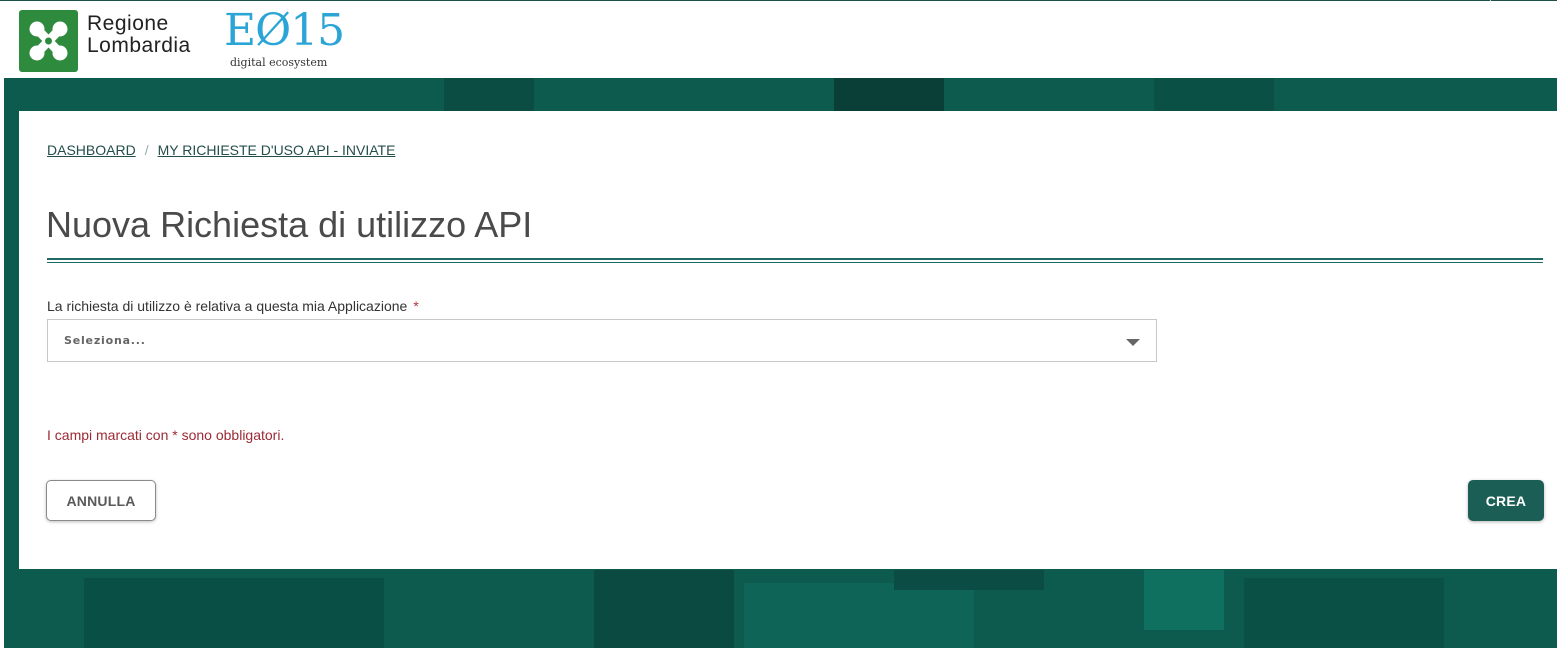  I want to click on site-header: Regione Lombardia EØ15 digital ecosystem, so click(778, 39).